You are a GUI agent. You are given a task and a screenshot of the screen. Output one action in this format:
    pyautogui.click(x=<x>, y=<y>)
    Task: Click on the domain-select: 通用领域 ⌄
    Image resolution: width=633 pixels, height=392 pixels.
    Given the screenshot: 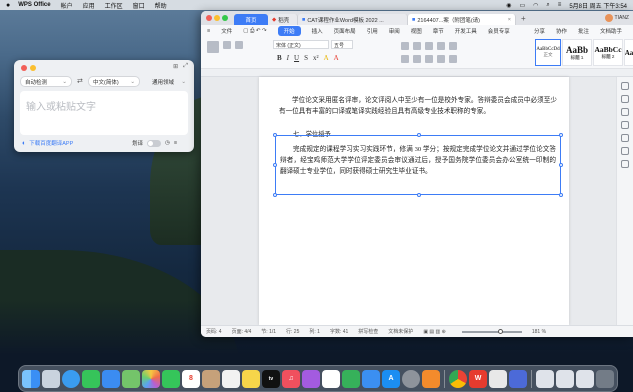 What is the action you would take?
    pyautogui.click(x=169, y=81)
    